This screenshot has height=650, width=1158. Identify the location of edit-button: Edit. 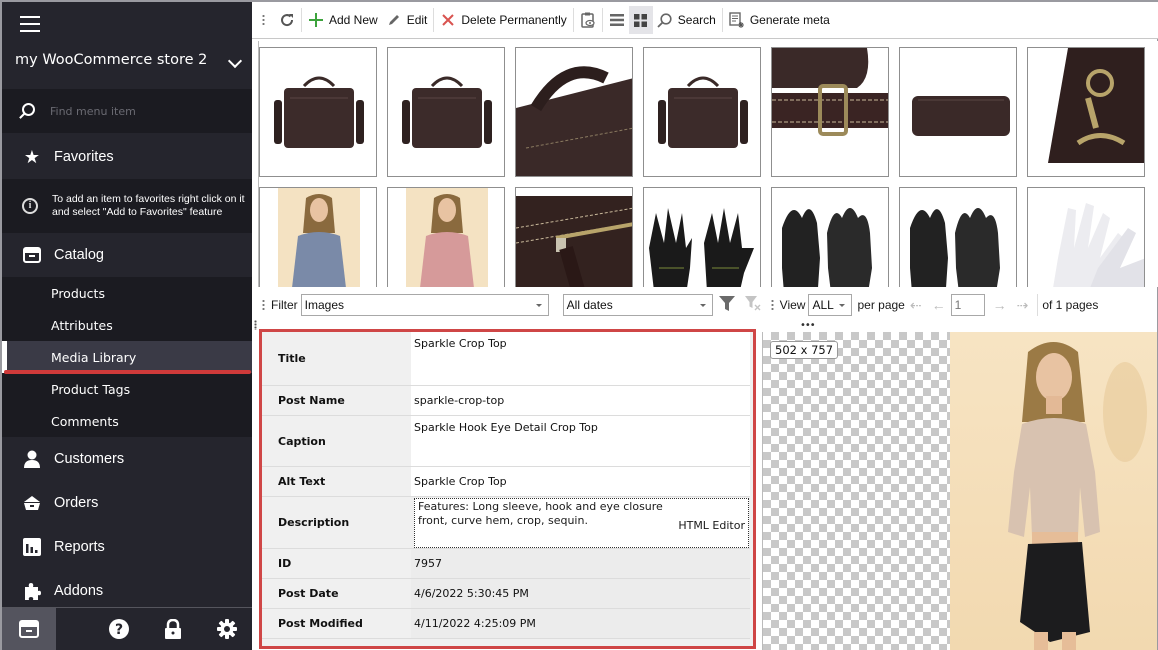
(407, 20).